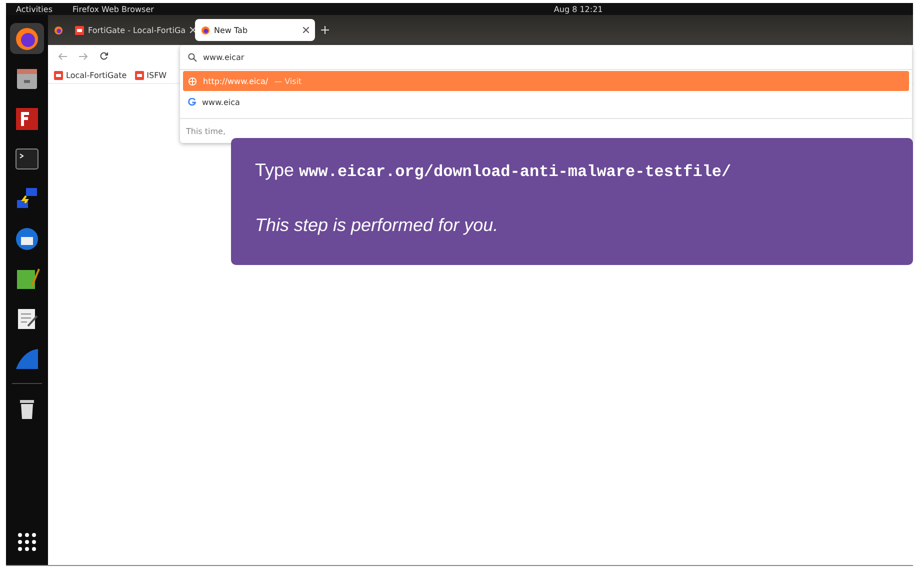  I want to click on note-text: This step is performed for you., so click(377, 225).